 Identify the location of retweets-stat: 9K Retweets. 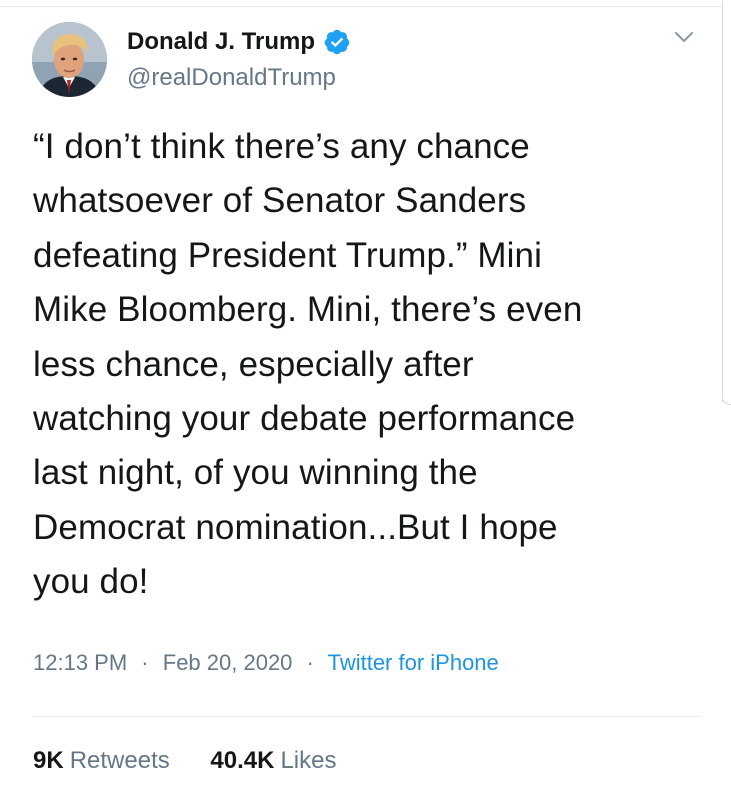
(101, 761).